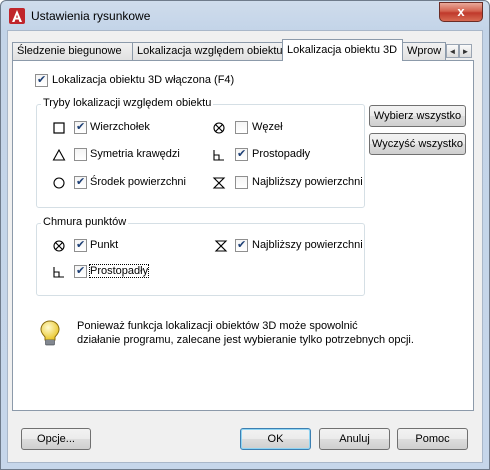  I want to click on help-button: Pomoc, so click(432, 439).